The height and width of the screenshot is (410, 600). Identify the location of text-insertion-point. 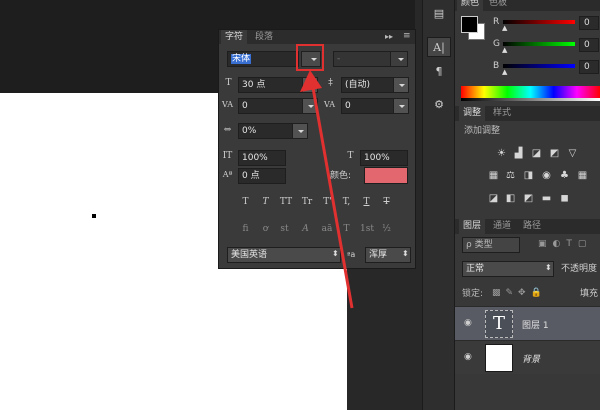
(94, 216).